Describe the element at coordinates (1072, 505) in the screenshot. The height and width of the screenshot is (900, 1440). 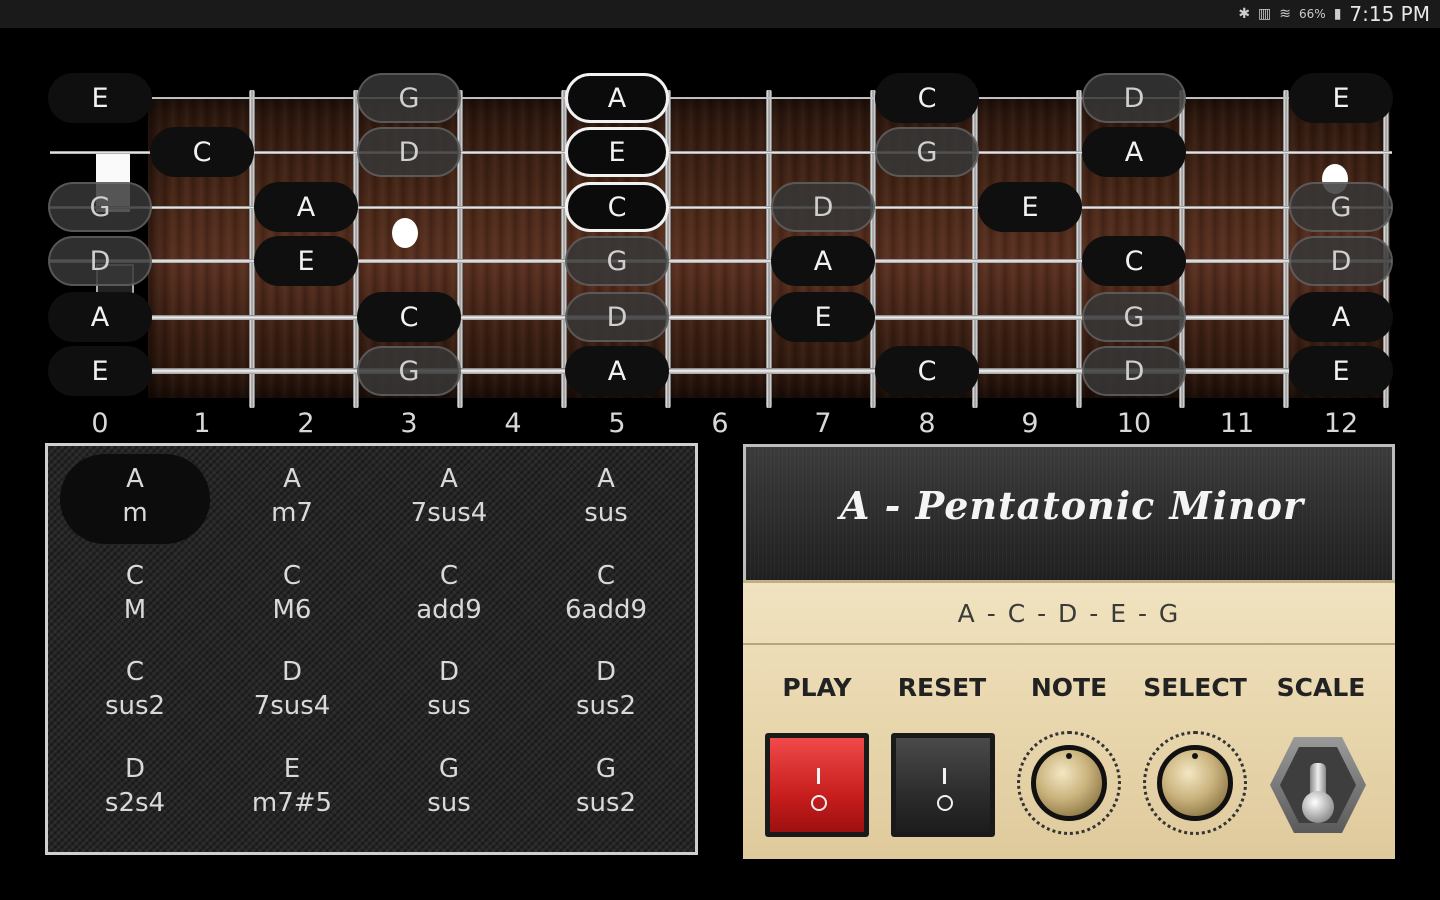
I see `scale-title: A - Pentatonic Minor` at that location.